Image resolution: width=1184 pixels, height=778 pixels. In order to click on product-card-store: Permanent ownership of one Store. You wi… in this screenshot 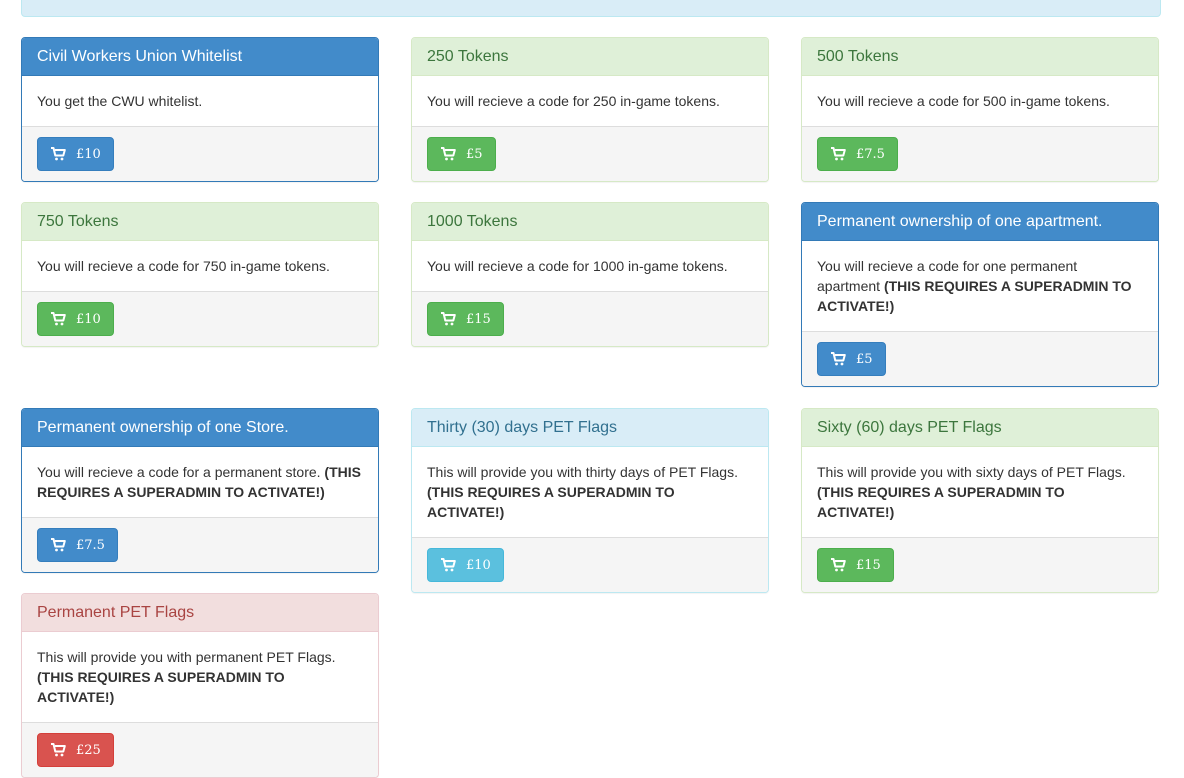, I will do `click(200, 490)`.